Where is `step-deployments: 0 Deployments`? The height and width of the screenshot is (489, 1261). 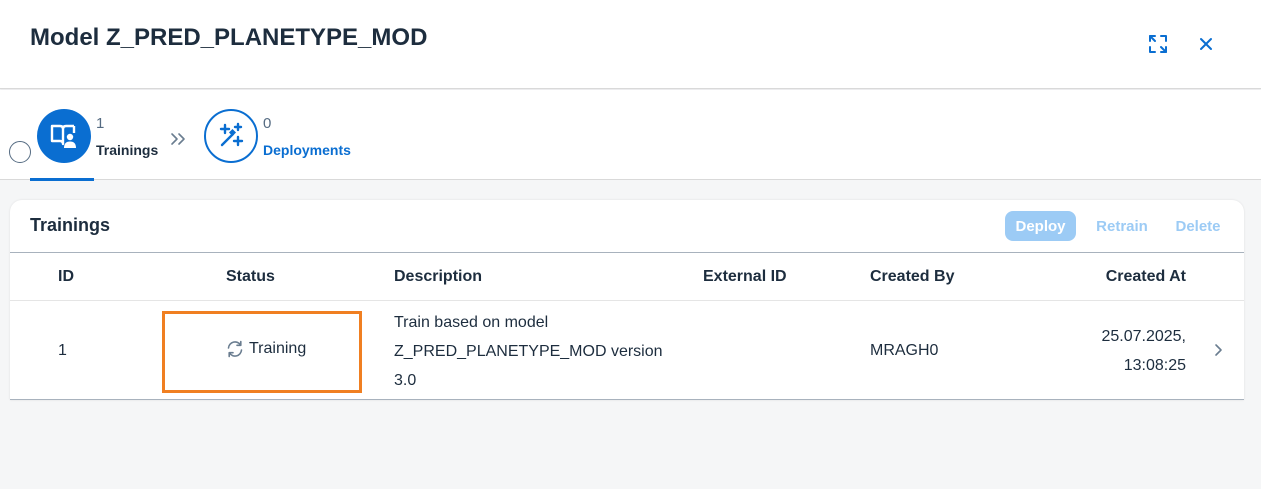
step-deployments: 0 Deployments is located at coordinates (277, 136).